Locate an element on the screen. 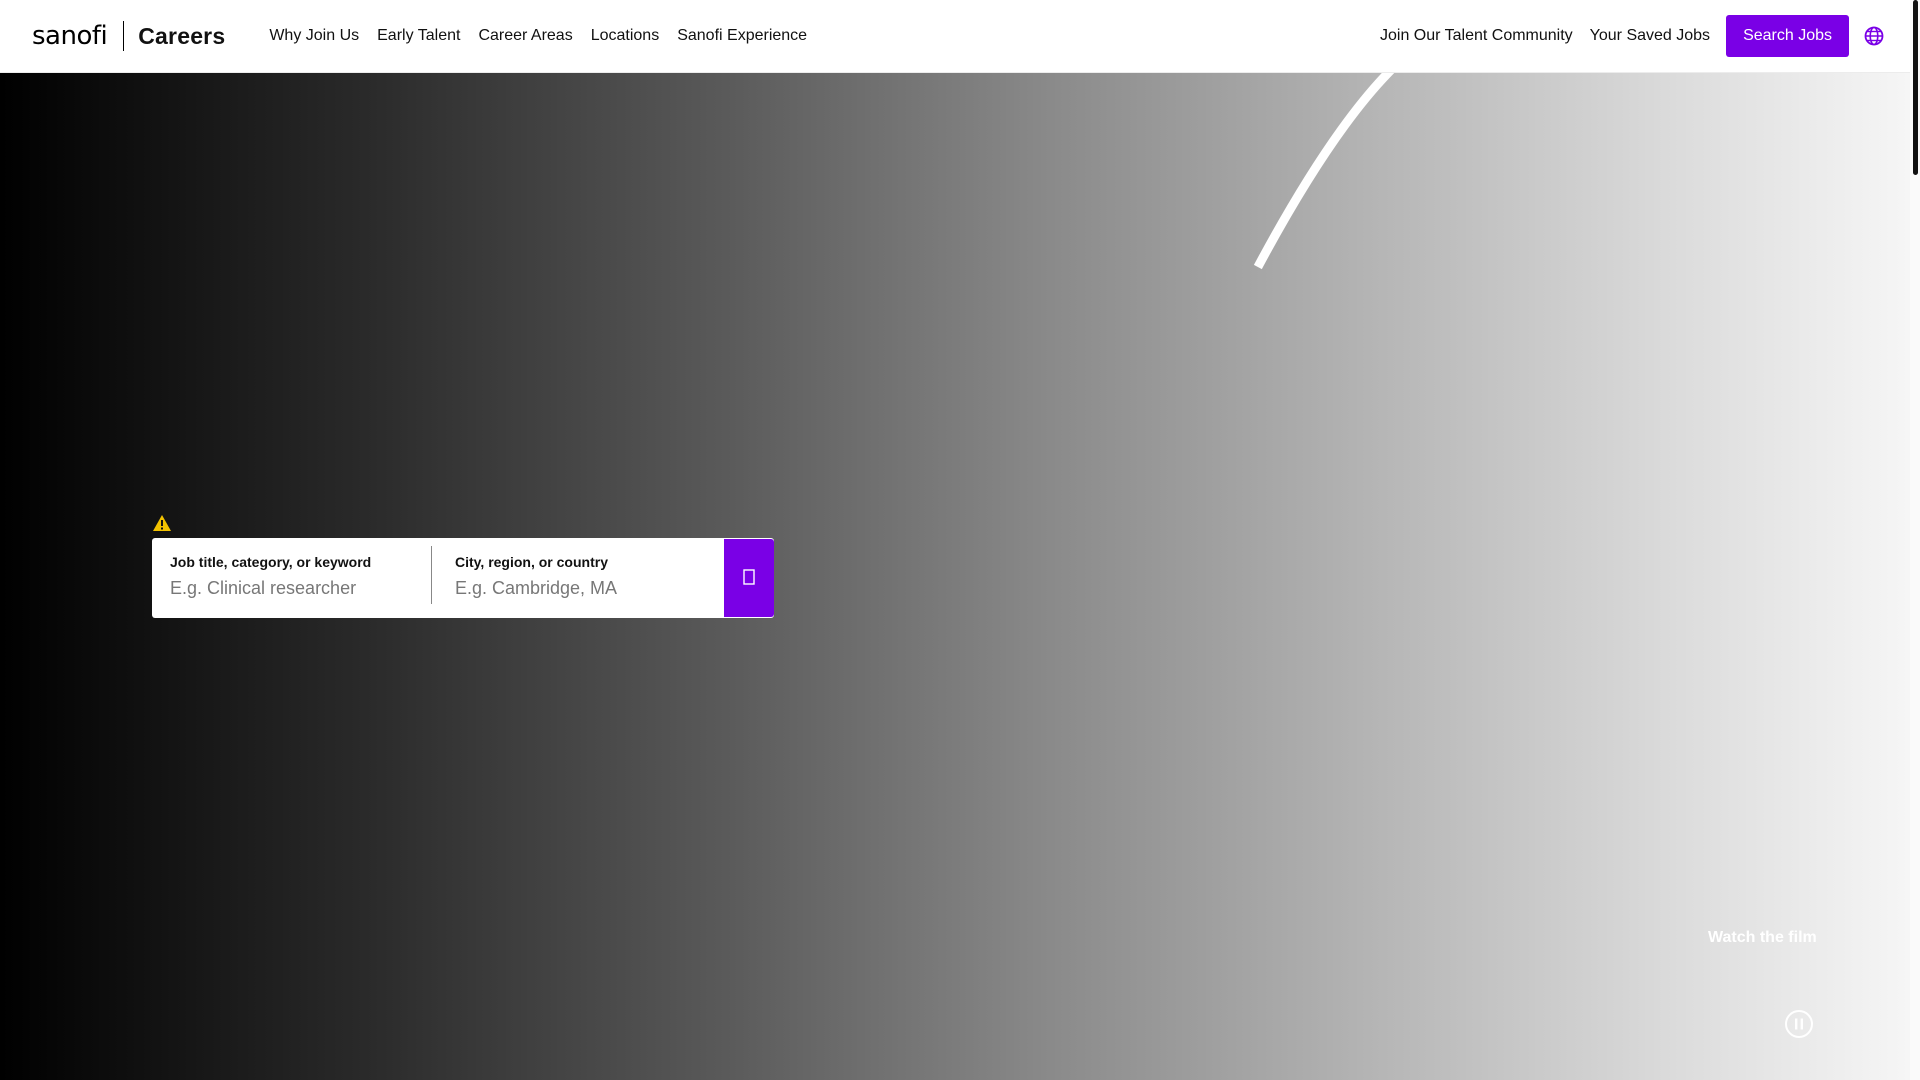 This screenshot has height=1080, width=1920. keyword-field: Job title, category, or keyword is located at coordinates (292, 578).